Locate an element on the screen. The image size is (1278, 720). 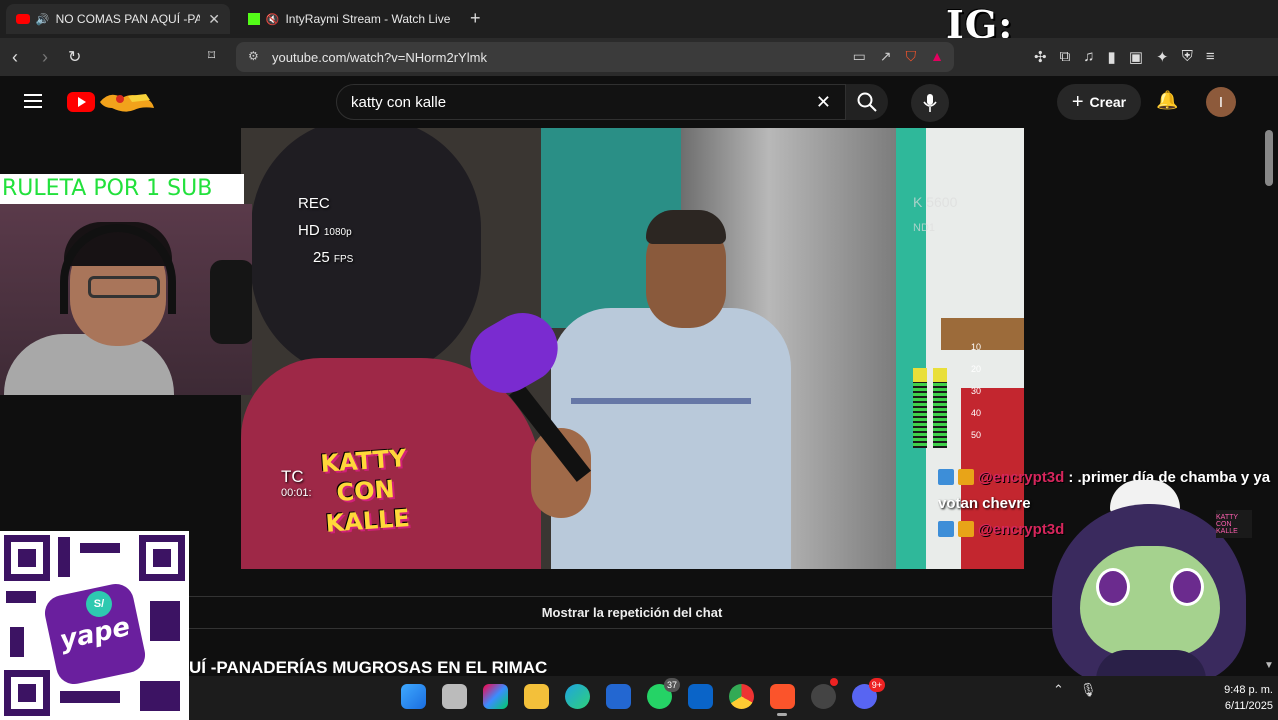
ruleta-banner: RULETA POR 1 SUB is located at coordinates (122, 189).